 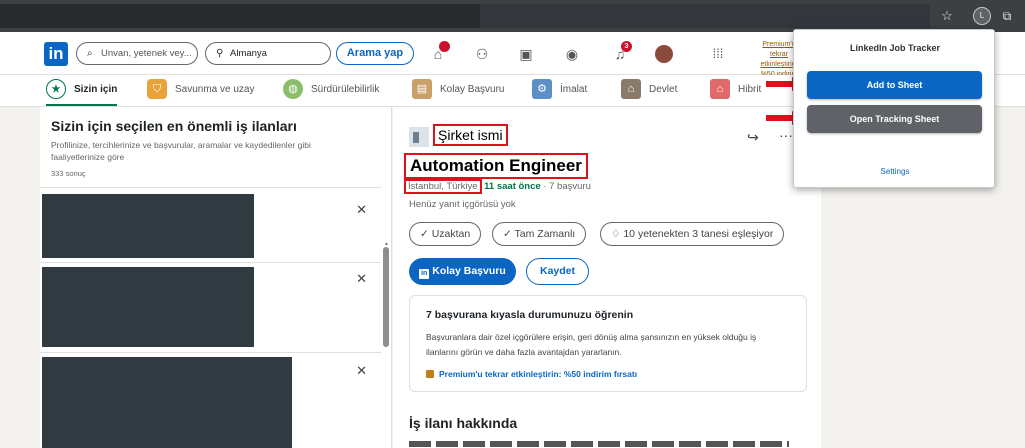 I want to click on messaging-icon: ◉, so click(x=572, y=54).